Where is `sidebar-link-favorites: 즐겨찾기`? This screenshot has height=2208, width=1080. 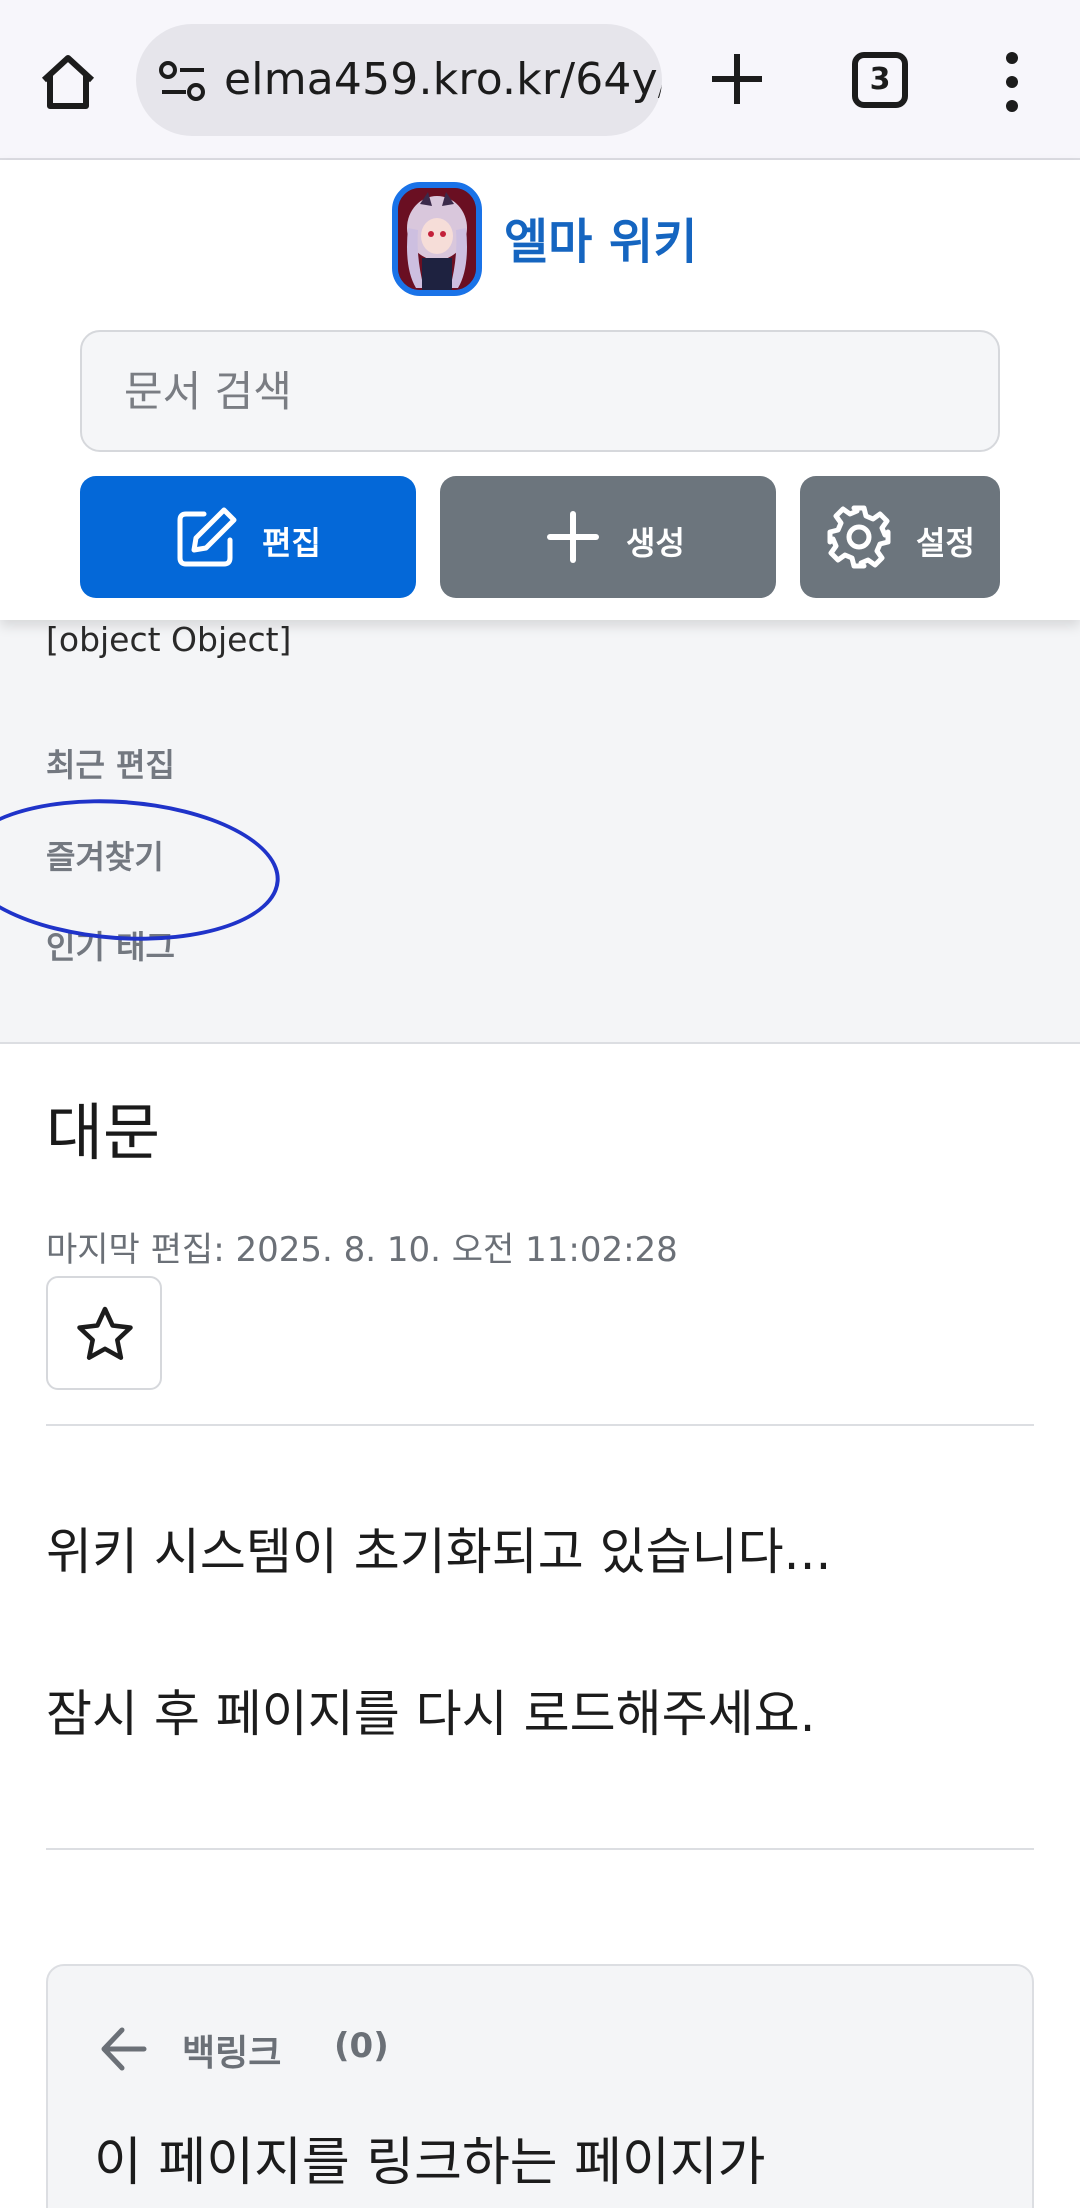 sidebar-link-favorites: 즐겨찾기 is located at coordinates (105, 855).